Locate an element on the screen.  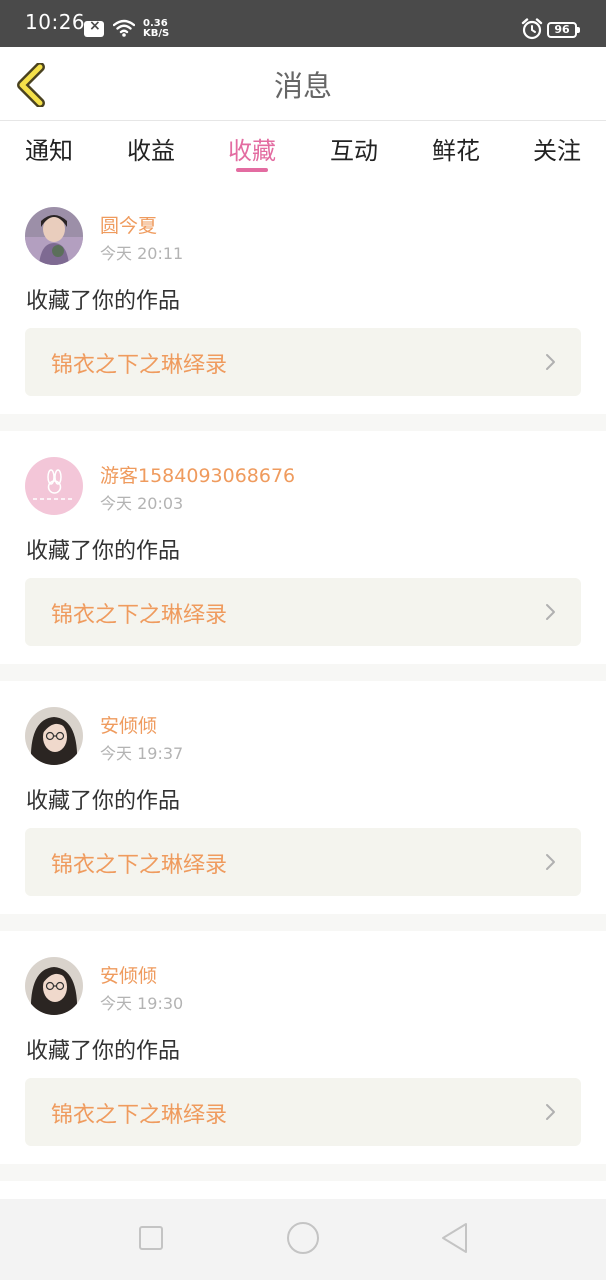
system-nav-bar is located at coordinates (303, 1239).